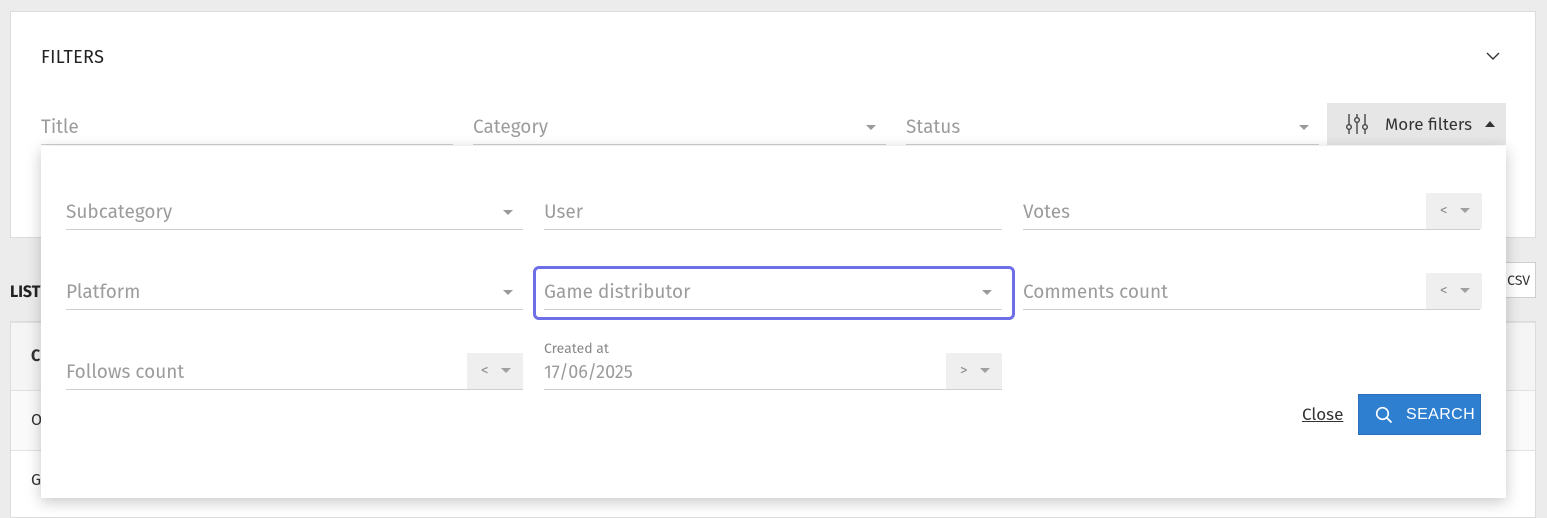  Describe the element at coordinates (247, 128) in the screenshot. I see `title-input: Title` at that location.